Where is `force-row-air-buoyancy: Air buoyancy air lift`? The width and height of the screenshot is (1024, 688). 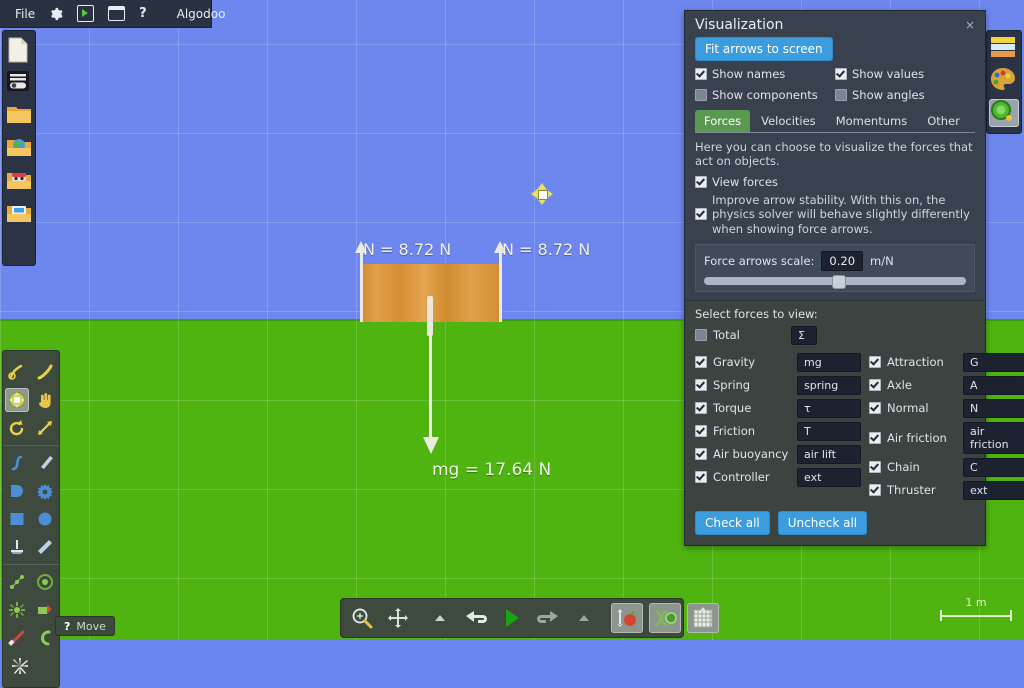 force-row-air-buoyancy: Air buoyancy air lift is located at coordinates (778, 454).